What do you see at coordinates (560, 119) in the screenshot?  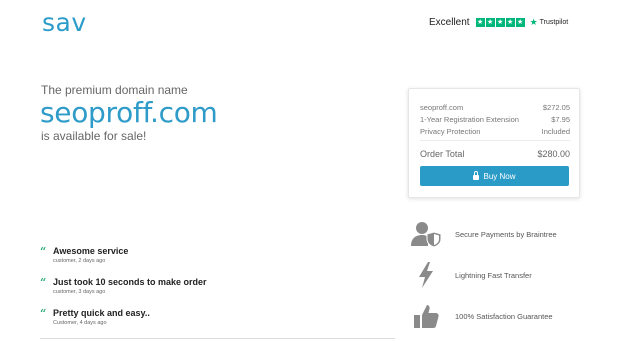 I see `price-line-value: $7.95` at bounding box center [560, 119].